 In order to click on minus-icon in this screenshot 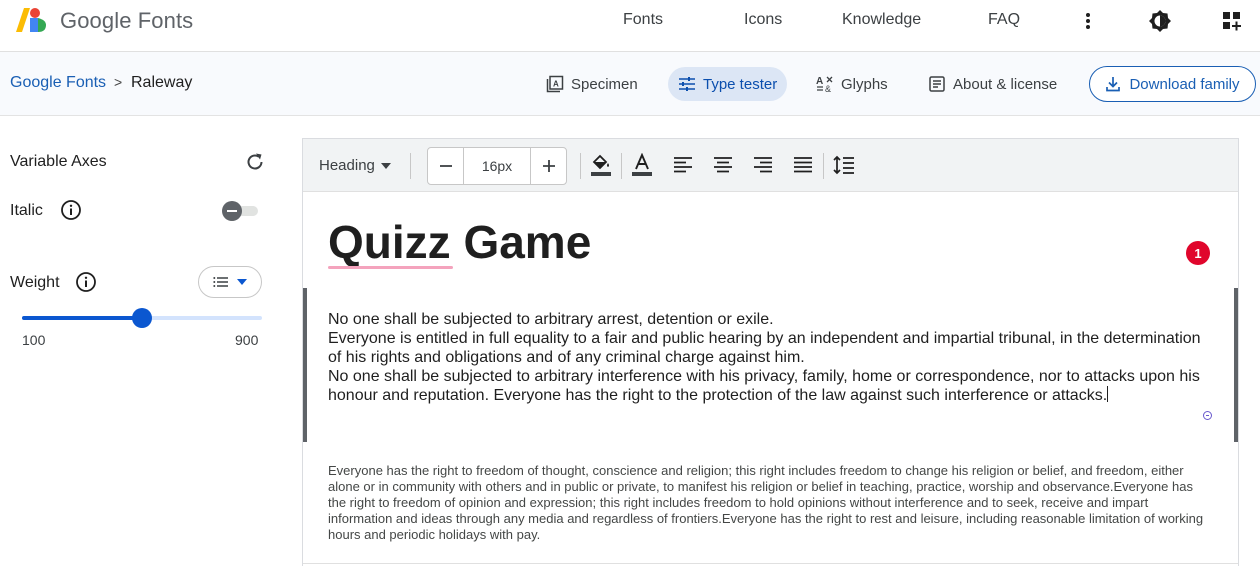, I will do `click(445, 166)`.